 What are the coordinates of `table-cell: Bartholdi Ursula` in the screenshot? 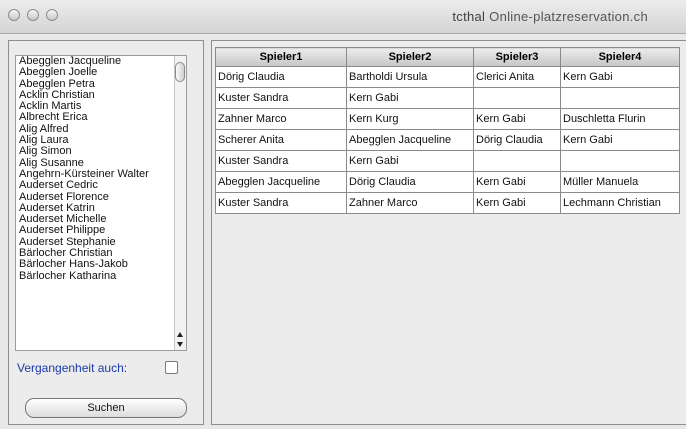 It's located at (410, 77).